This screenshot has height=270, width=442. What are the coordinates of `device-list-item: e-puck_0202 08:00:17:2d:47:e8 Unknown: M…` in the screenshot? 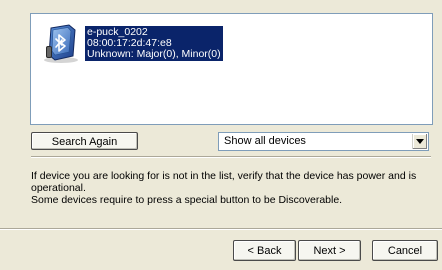 It's located at (131, 43).